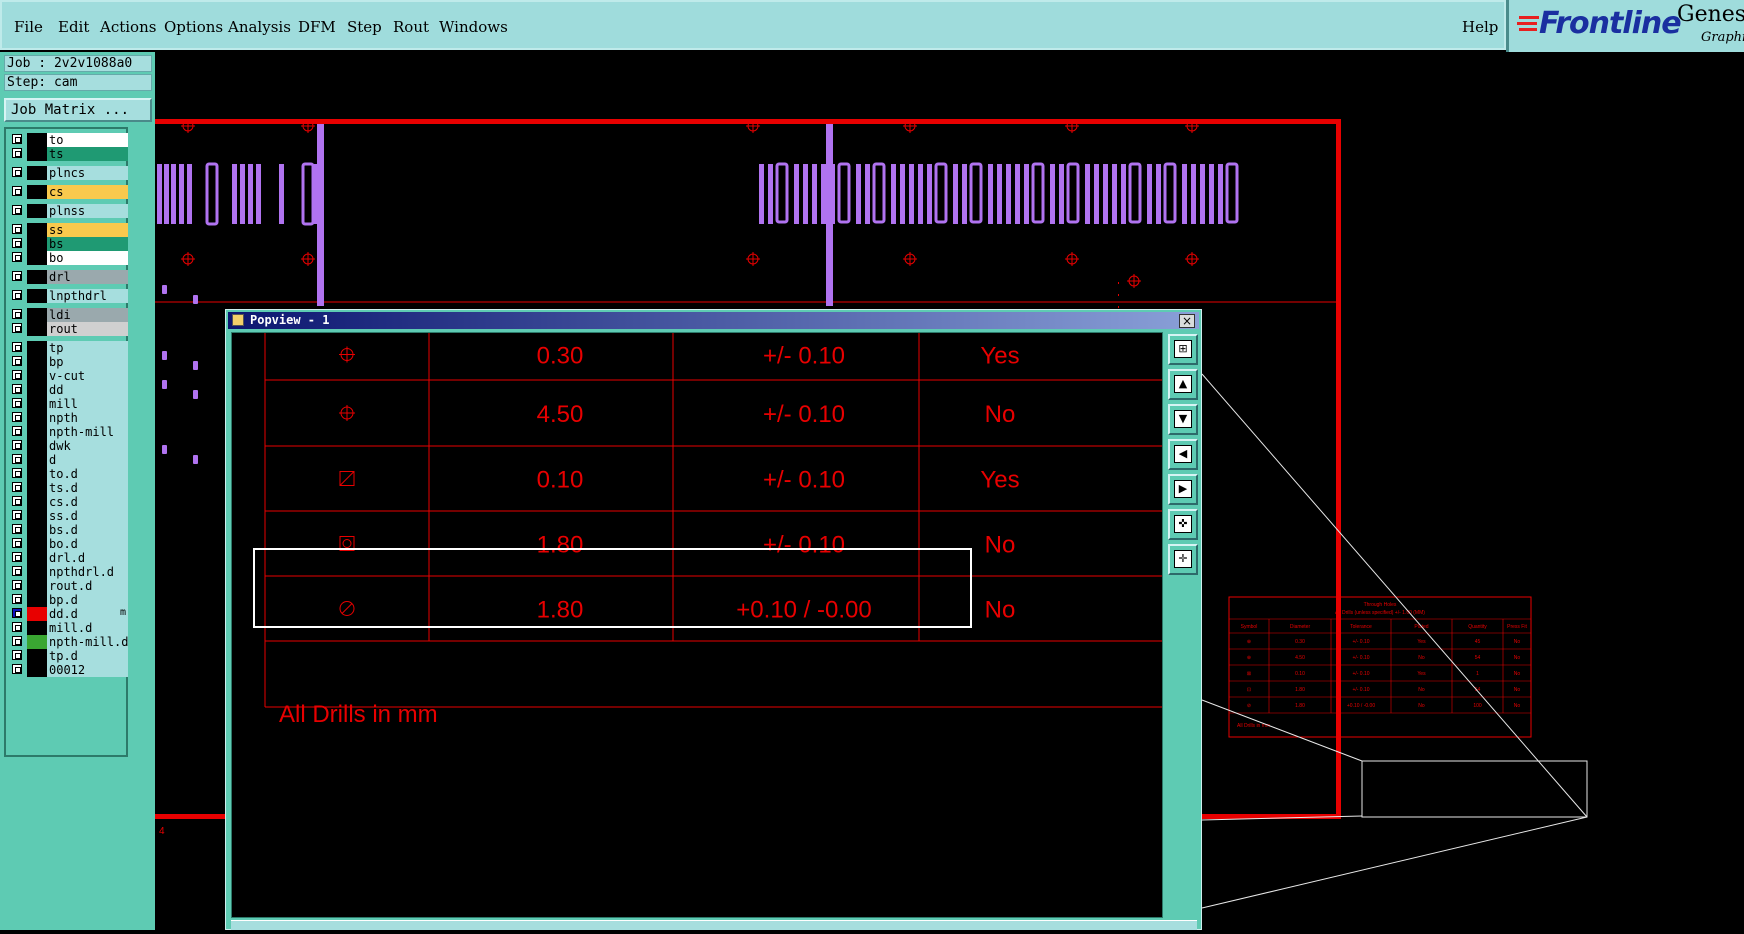 Image resolution: width=1744 pixels, height=934 pixels. What do you see at coordinates (69, 544) in the screenshot?
I see `layer-row-bo.d: bo.d` at bounding box center [69, 544].